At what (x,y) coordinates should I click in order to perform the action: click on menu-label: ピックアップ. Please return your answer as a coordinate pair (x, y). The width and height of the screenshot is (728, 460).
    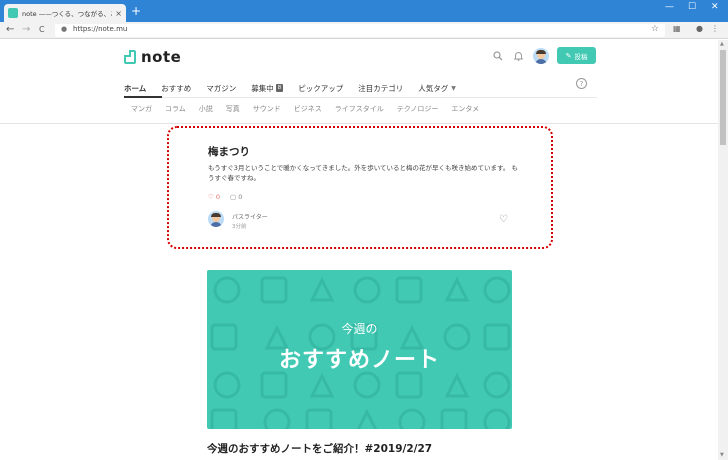
    Looking at the image, I should click on (321, 88).